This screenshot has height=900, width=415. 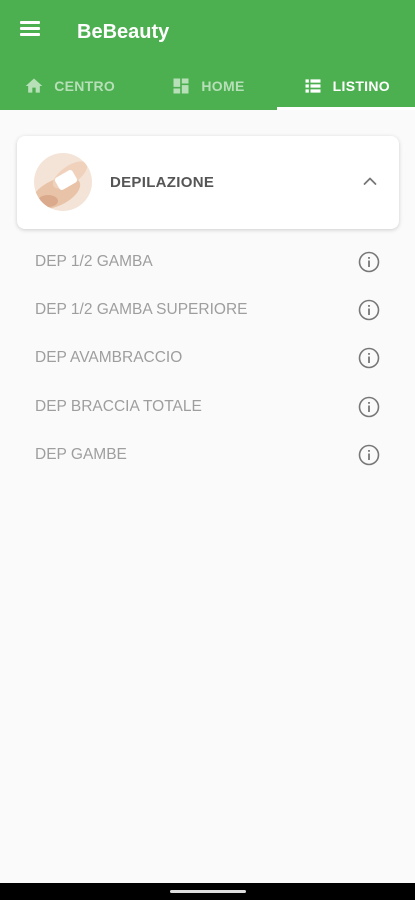 I want to click on list-item: DEP AVAMBRACCIO, so click(x=207, y=358).